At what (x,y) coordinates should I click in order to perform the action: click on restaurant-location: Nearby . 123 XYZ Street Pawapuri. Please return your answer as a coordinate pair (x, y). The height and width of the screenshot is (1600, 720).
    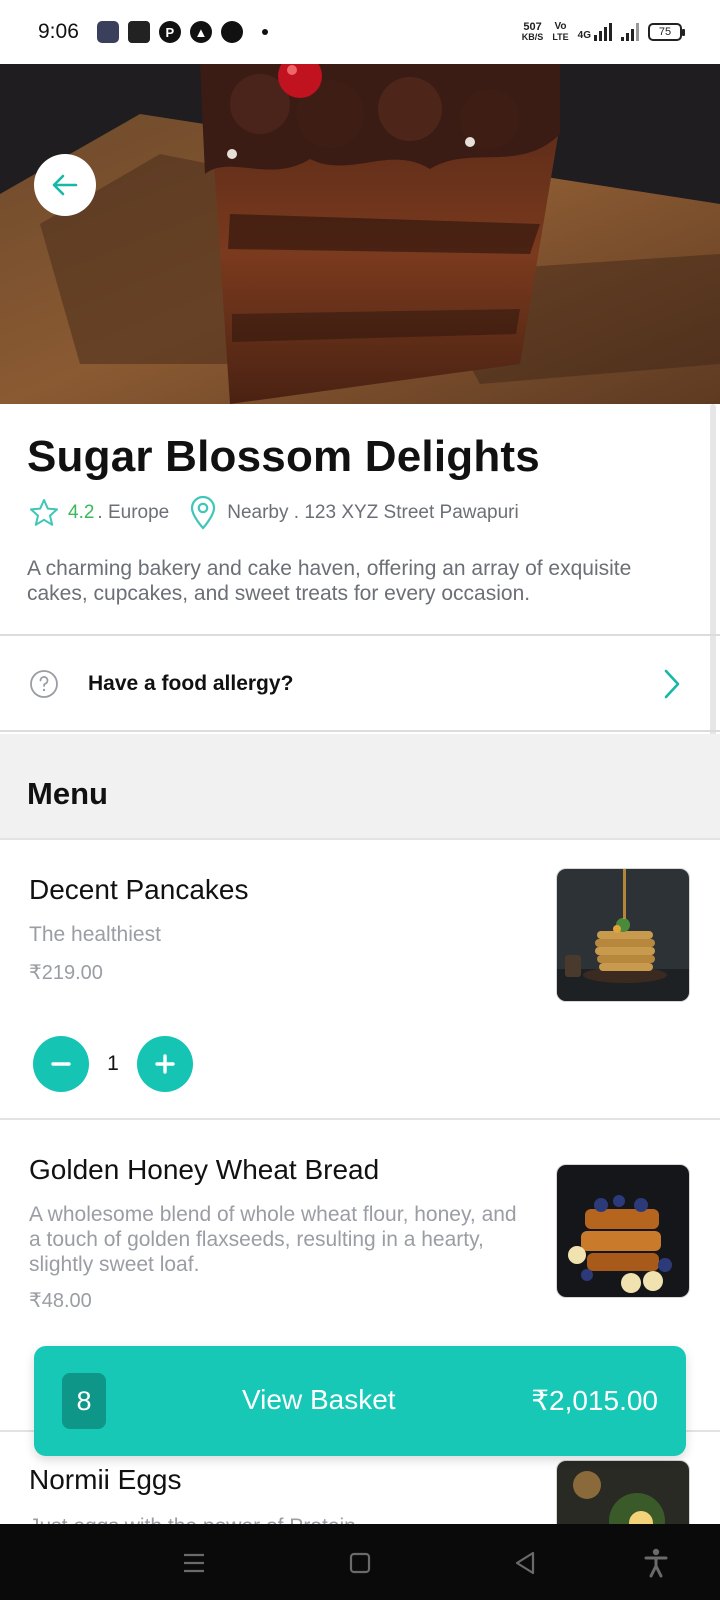
    Looking at the image, I should click on (373, 512).